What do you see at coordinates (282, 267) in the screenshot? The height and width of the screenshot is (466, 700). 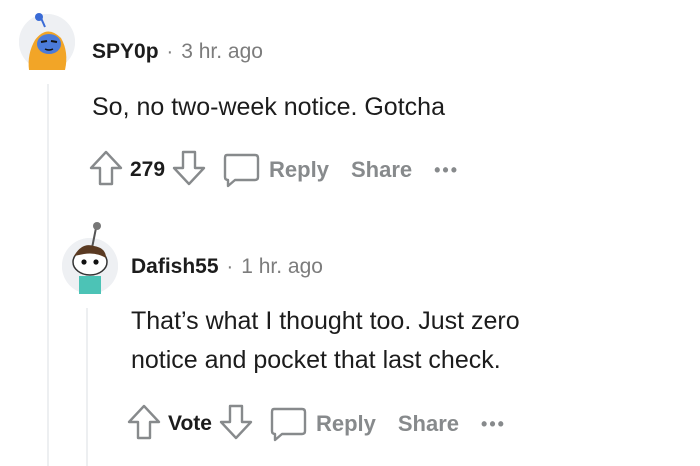 I see `timestamp: 1 hr. ago` at bounding box center [282, 267].